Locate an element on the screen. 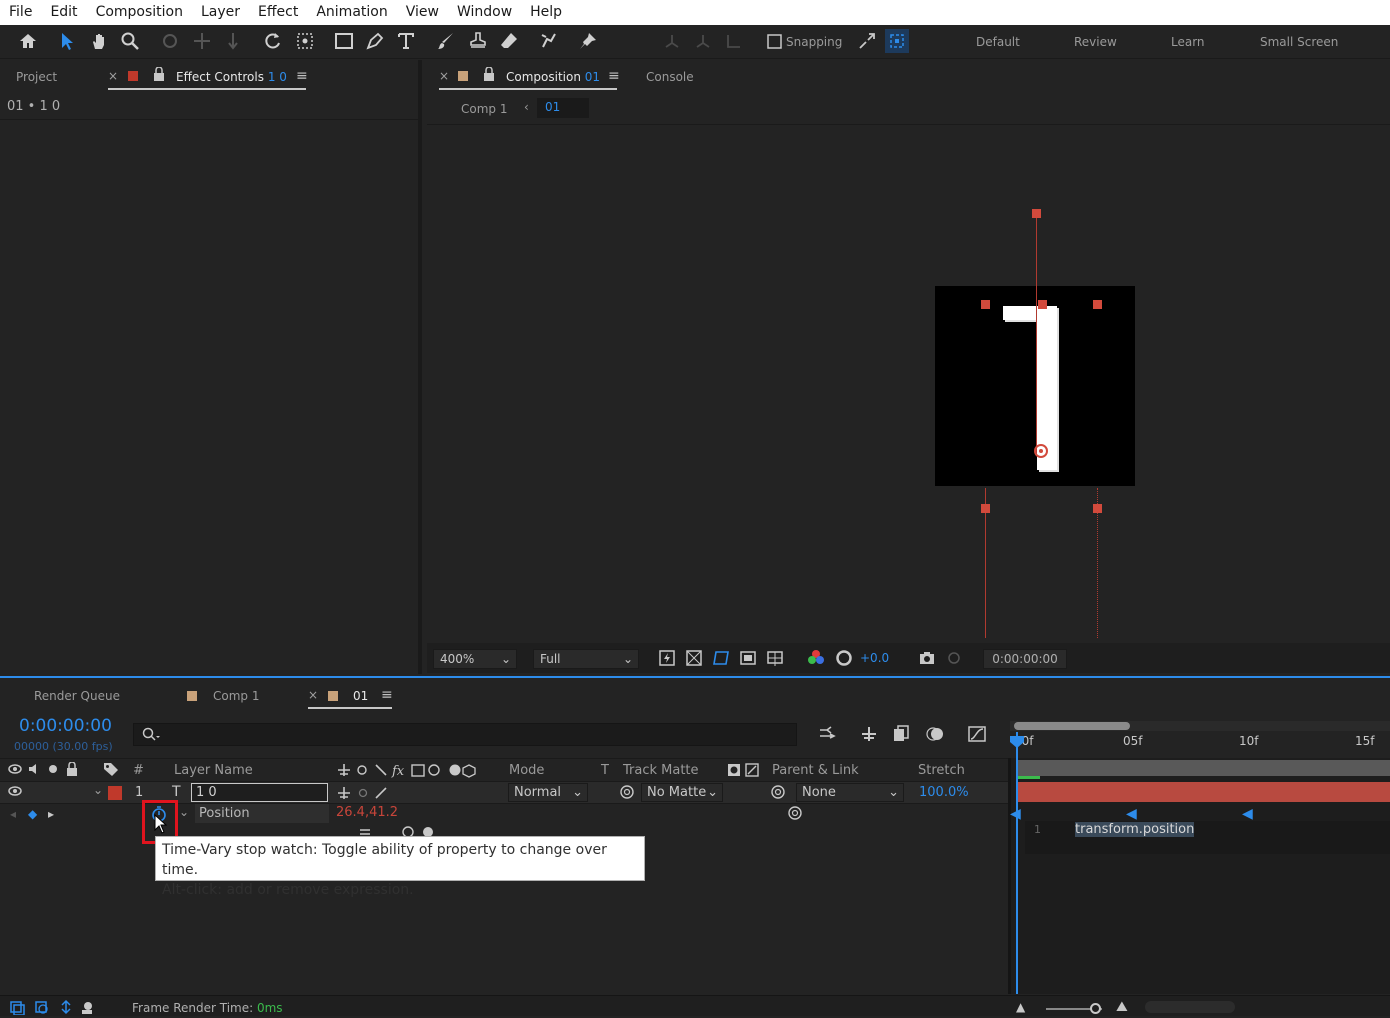  viewer-timecode: 0:00:00:00 is located at coordinates (1025, 659).